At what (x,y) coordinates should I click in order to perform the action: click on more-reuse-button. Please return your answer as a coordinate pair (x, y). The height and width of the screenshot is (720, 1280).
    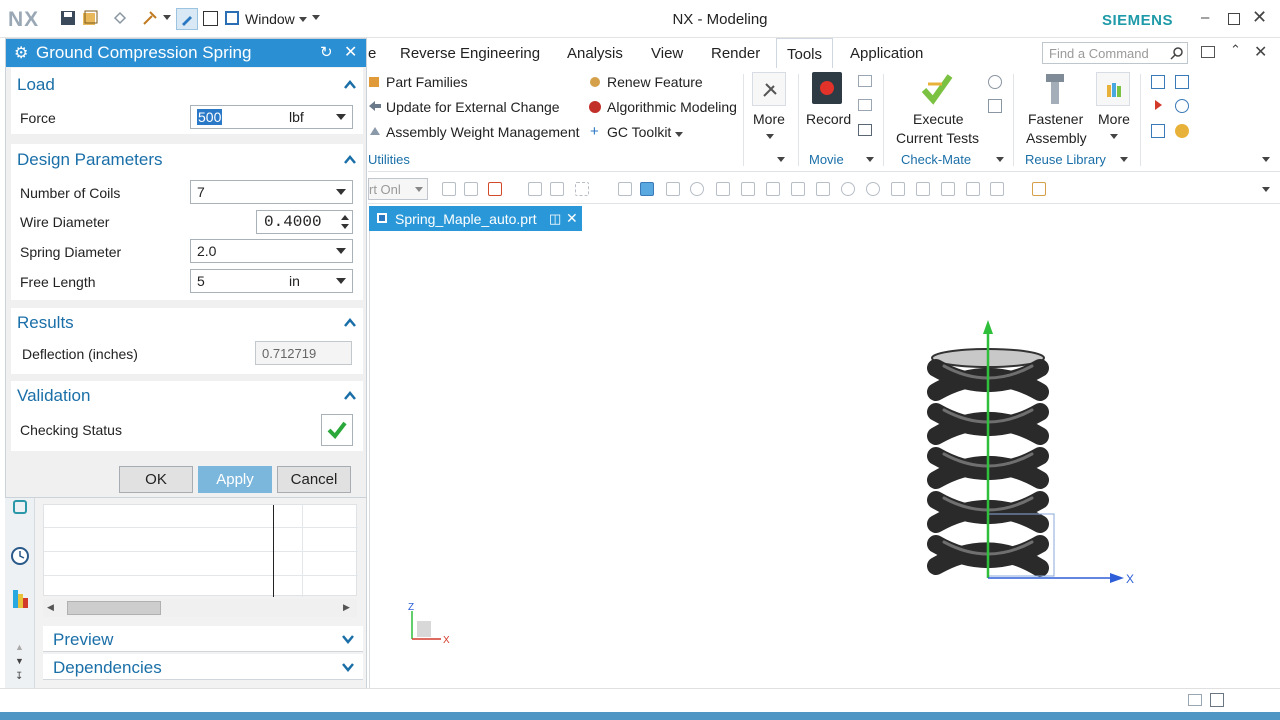
    Looking at the image, I should click on (1113, 89).